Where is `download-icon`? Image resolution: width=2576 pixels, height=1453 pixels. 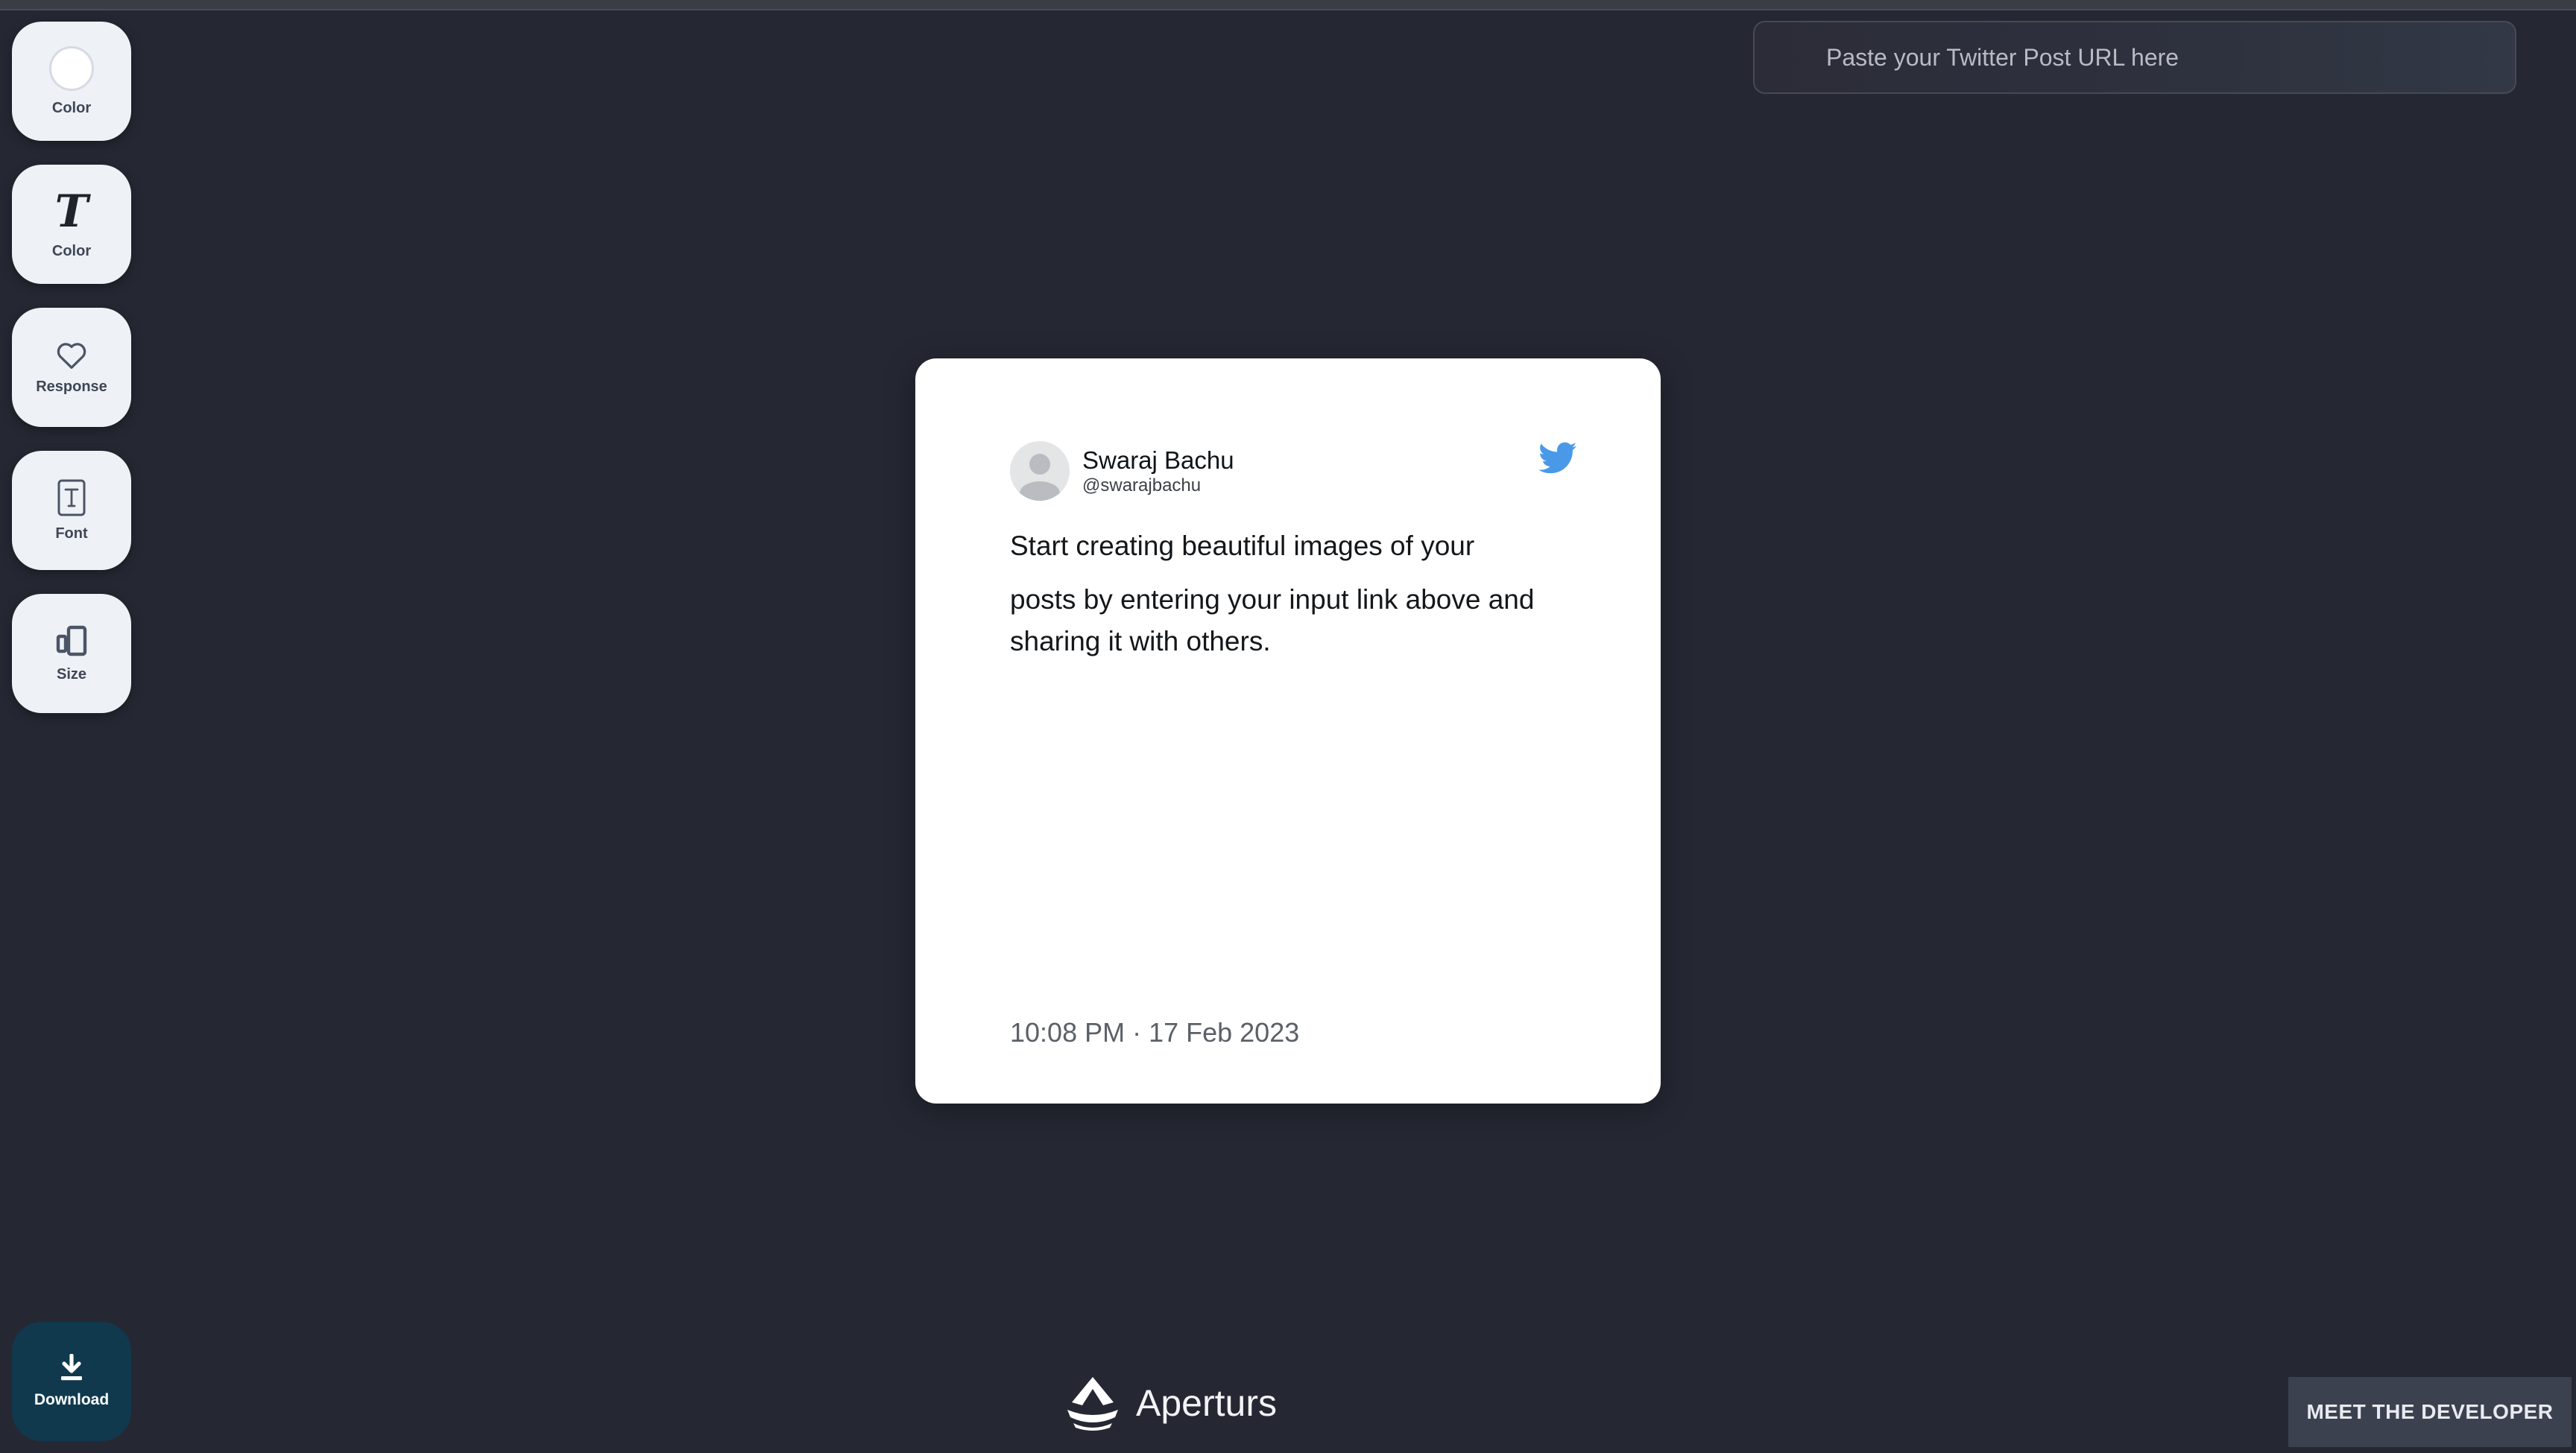
download-icon is located at coordinates (71, 1367).